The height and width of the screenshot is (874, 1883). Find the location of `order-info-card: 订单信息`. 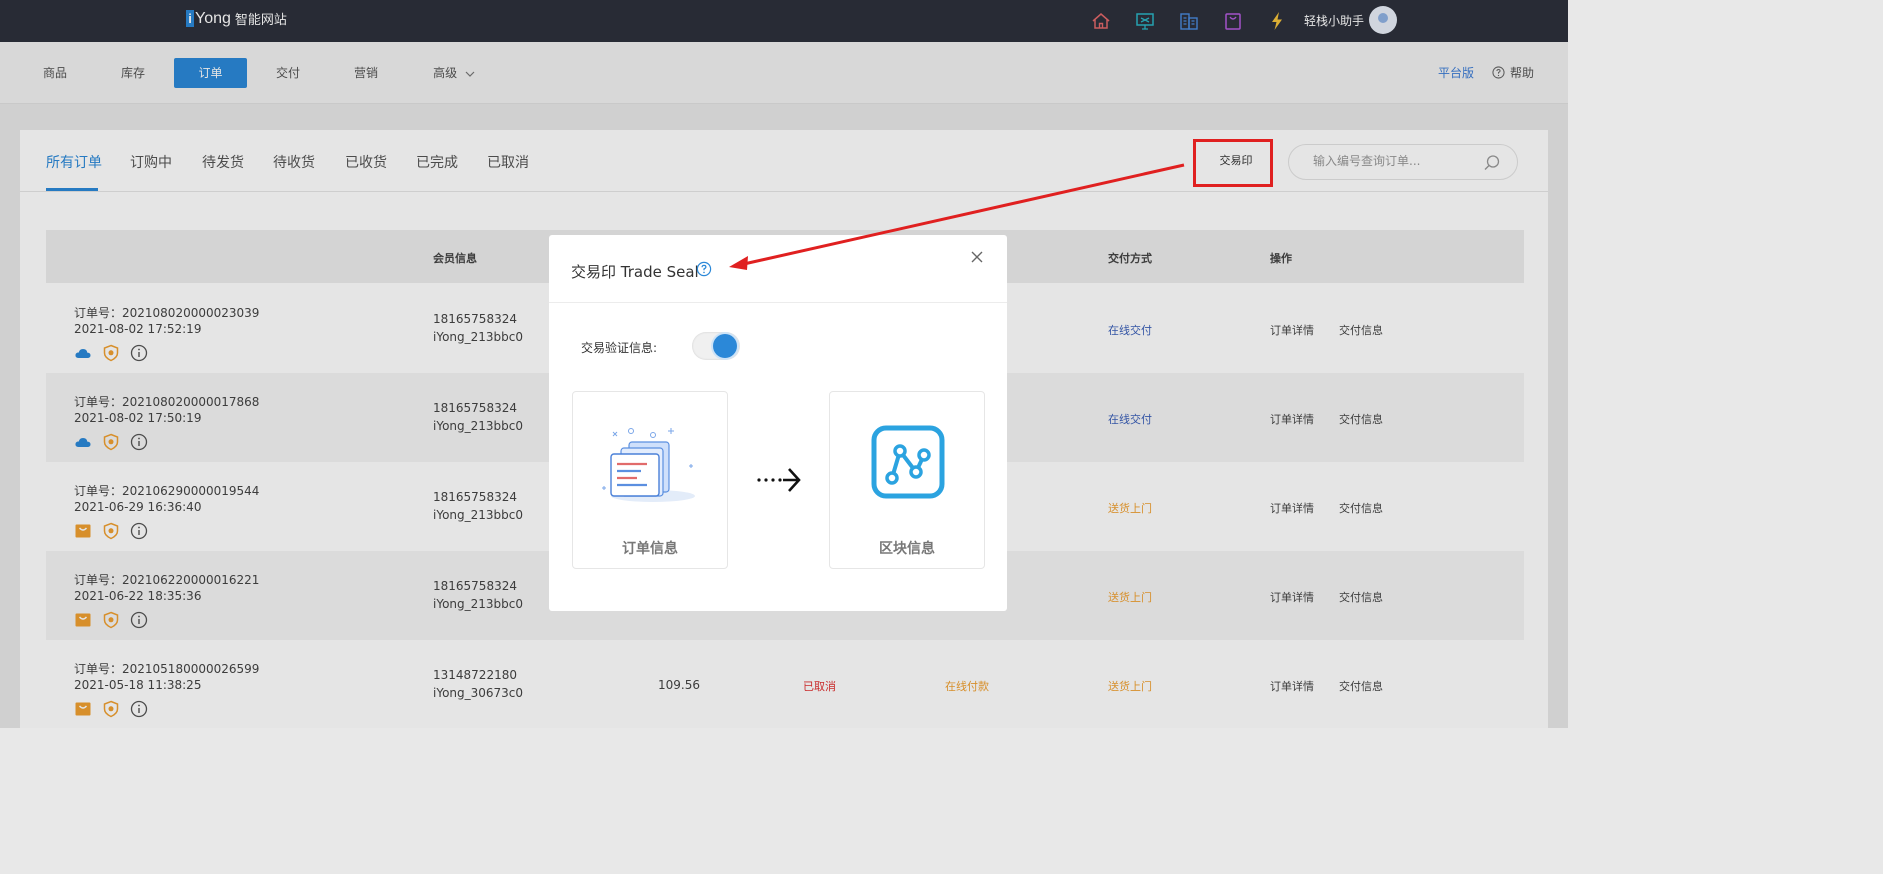

order-info-card: 订单信息 is located at coordinates (650, 480).